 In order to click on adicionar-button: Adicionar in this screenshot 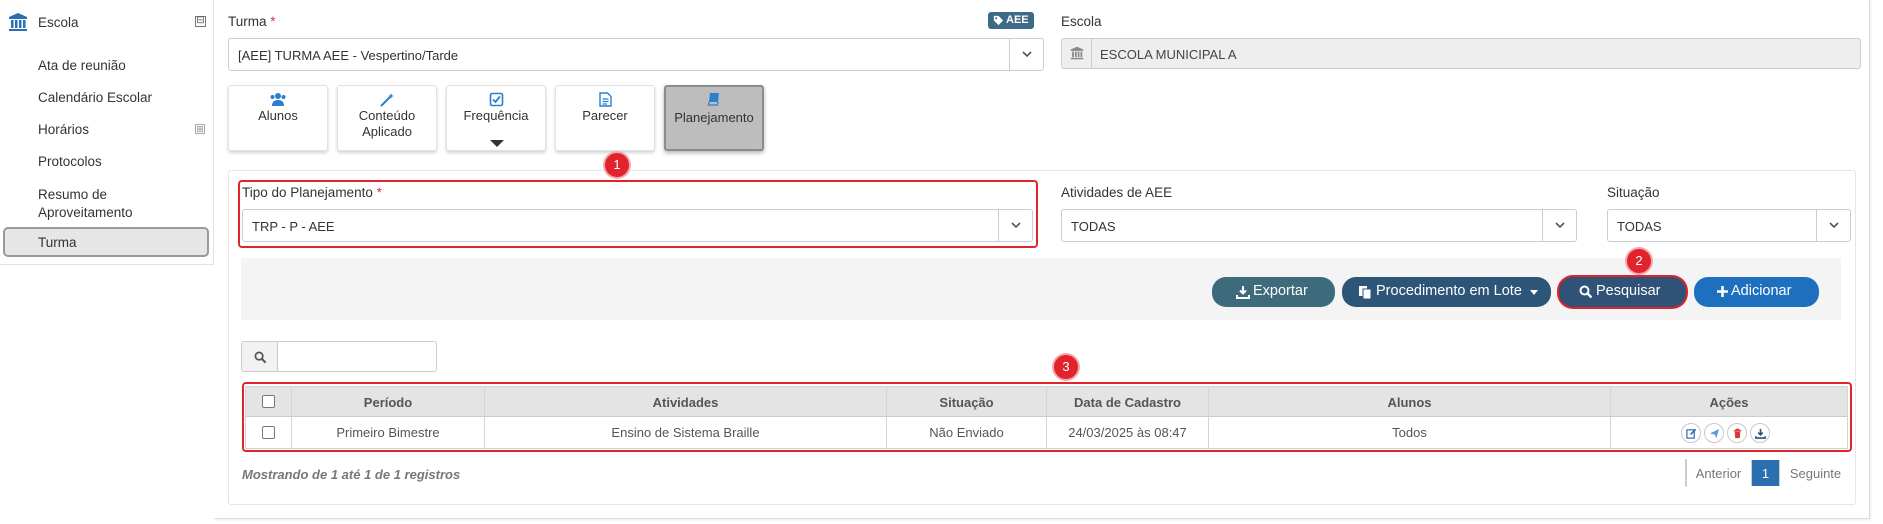, I will do `click(1756, 292)`.